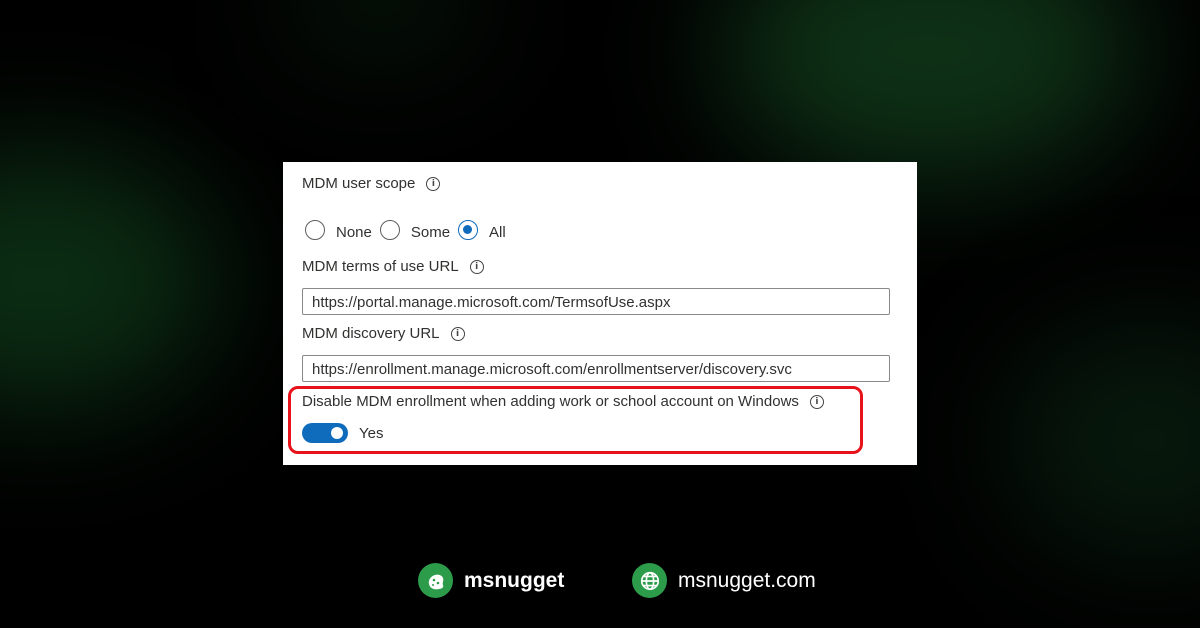 The image size is (1200, 628). I want to click on footer: msnugget msnugget.com, so click(600, 583).